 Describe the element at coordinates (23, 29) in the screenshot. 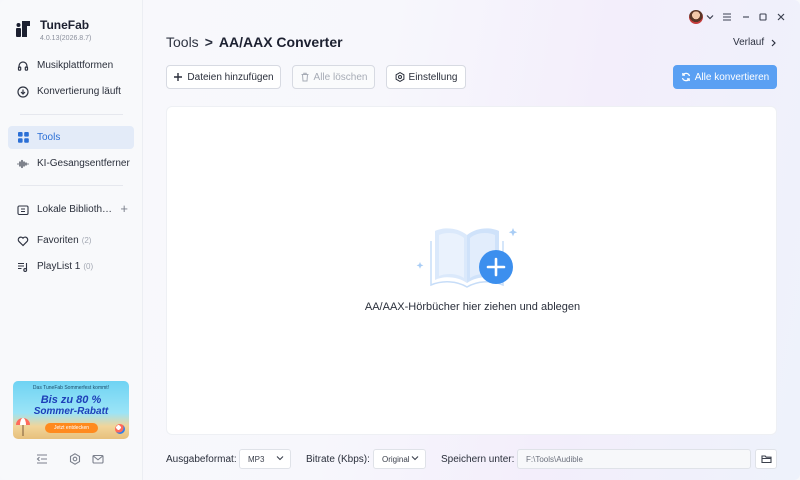

I see `tunefab-logo-icon` at that location.